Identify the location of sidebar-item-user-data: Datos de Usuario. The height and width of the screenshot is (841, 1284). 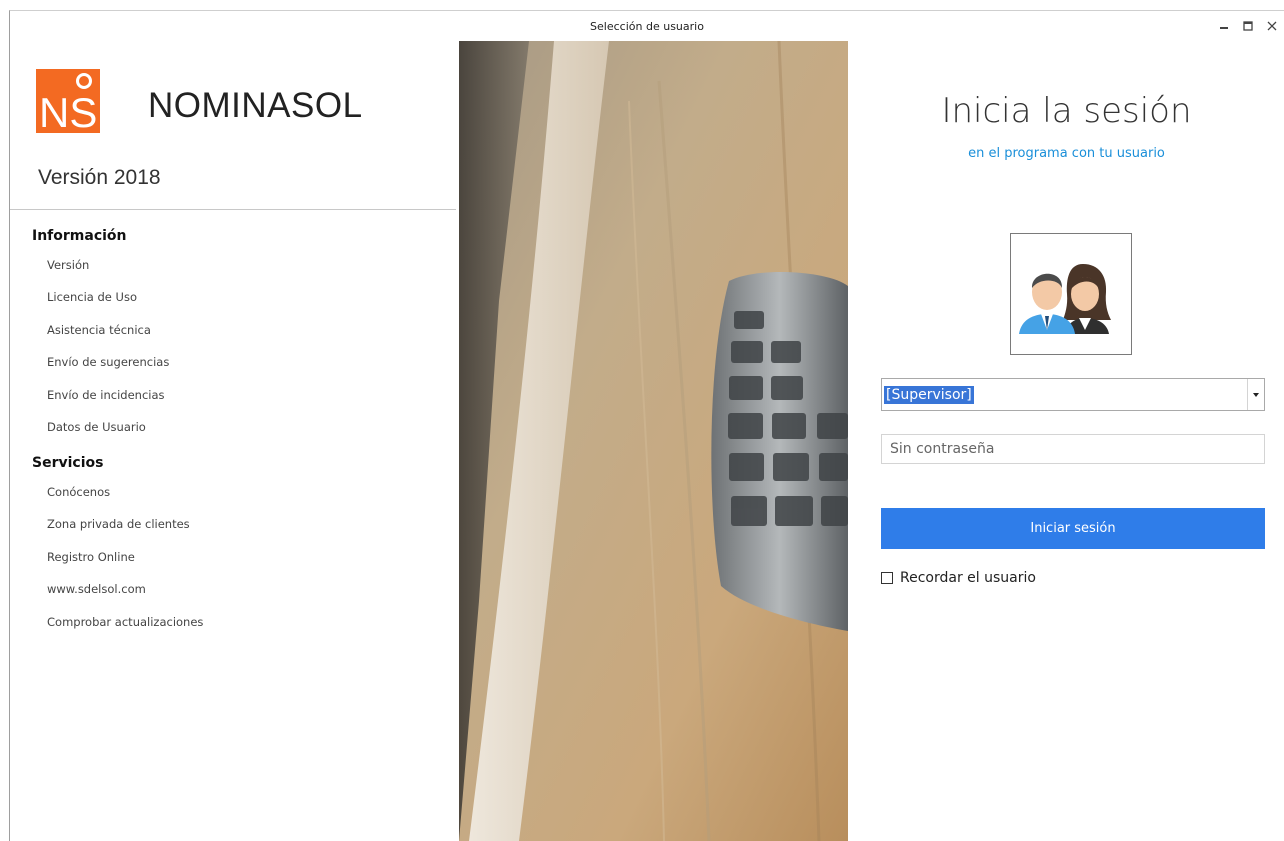
(108, 435).